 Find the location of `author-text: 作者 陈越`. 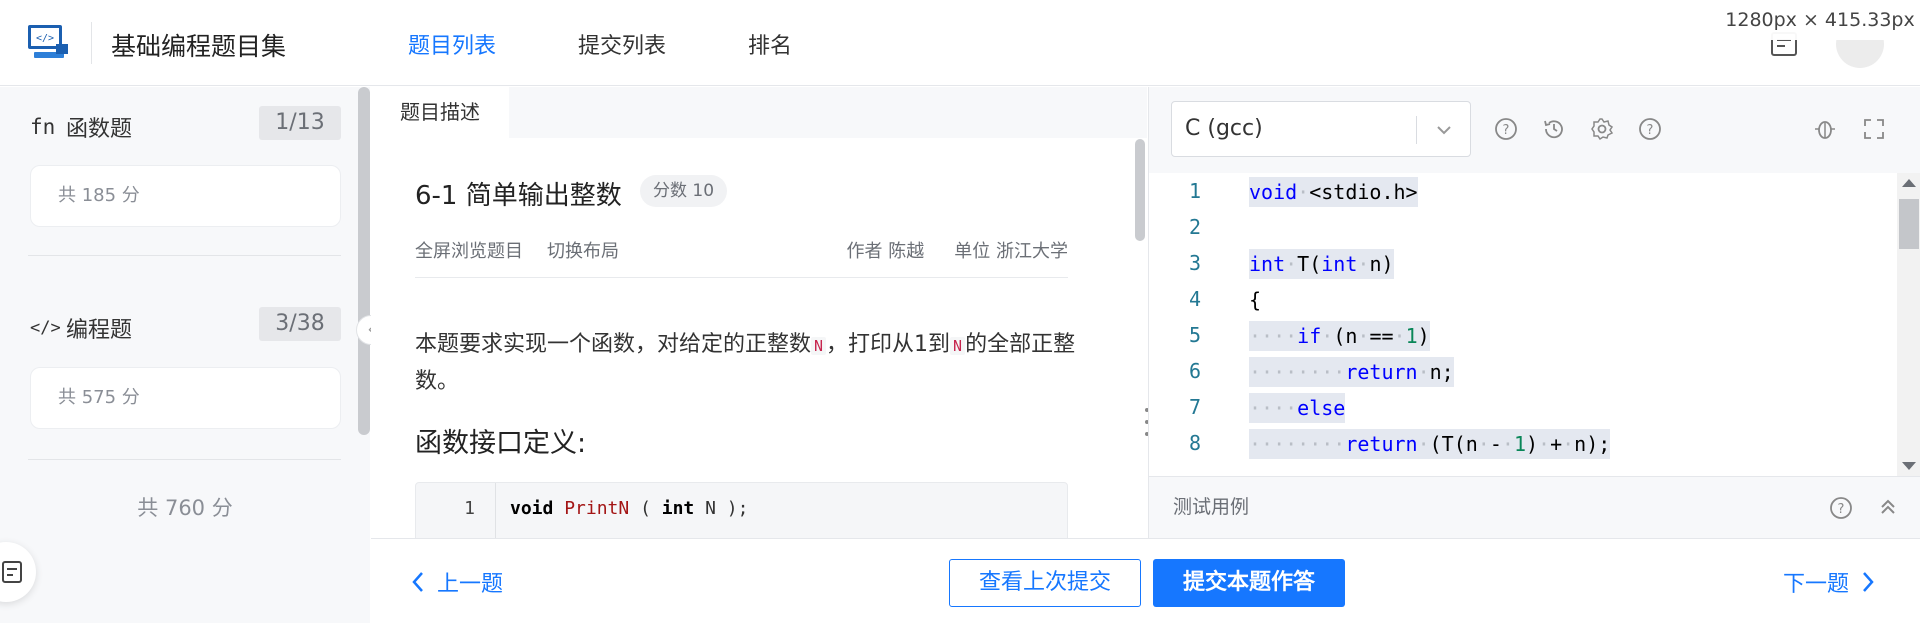

author-text: 作者 陈越 is located at coordinates (885, 251).